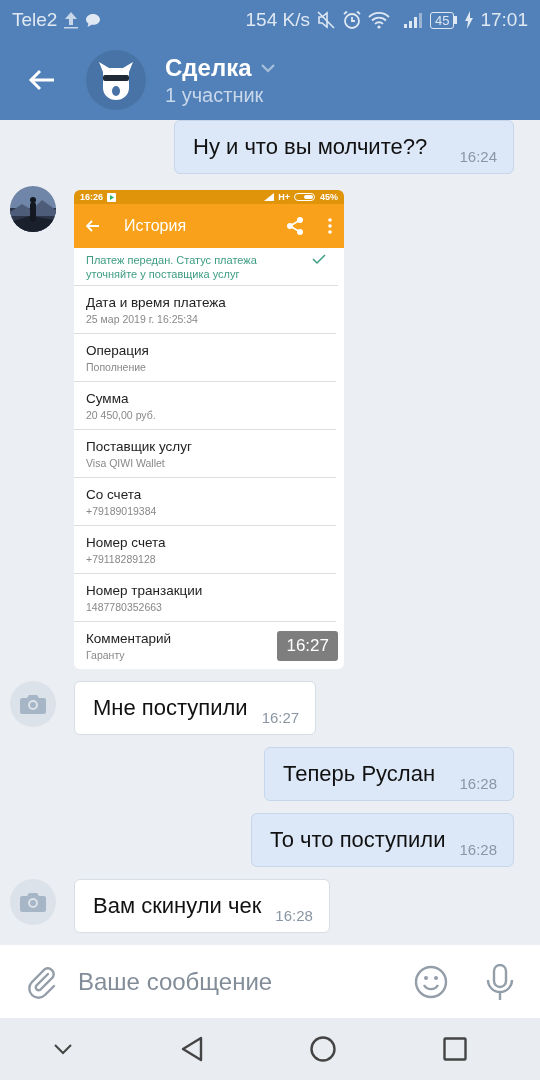 This screenshot has width=540, height=1080. I want to click on dog-icon, so click(116, 80).